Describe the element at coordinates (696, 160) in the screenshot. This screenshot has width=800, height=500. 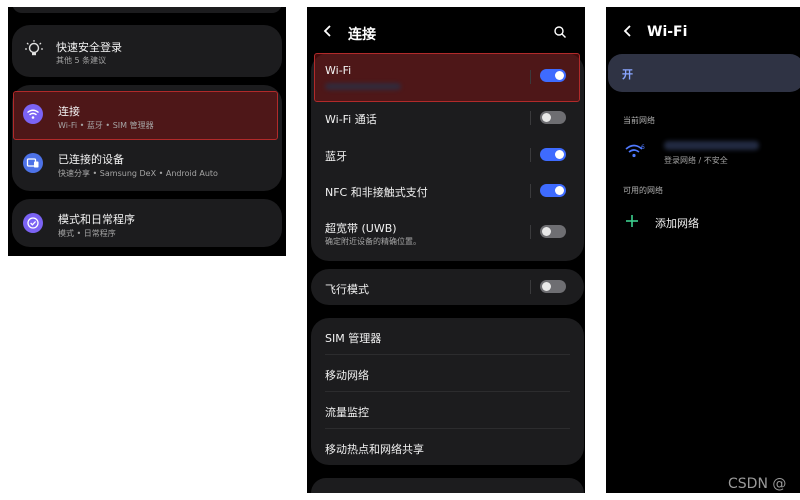
I see `current-network-status: 登录网络 / 不安全` at that location.